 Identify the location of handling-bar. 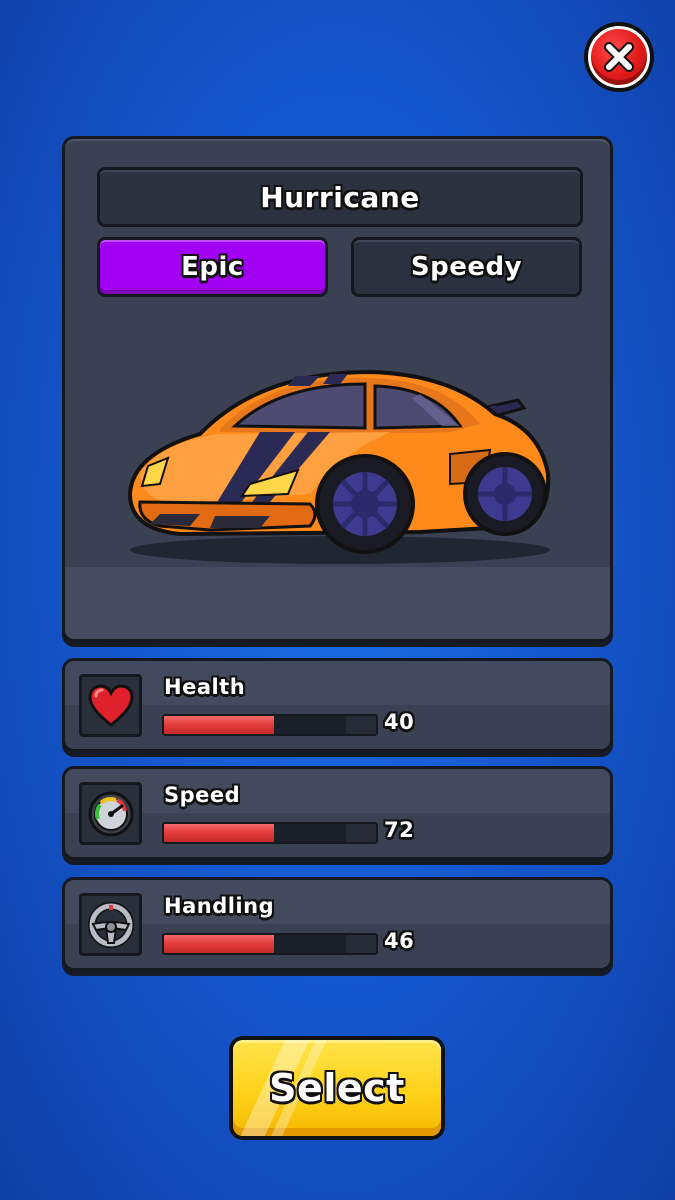
(270, 944).